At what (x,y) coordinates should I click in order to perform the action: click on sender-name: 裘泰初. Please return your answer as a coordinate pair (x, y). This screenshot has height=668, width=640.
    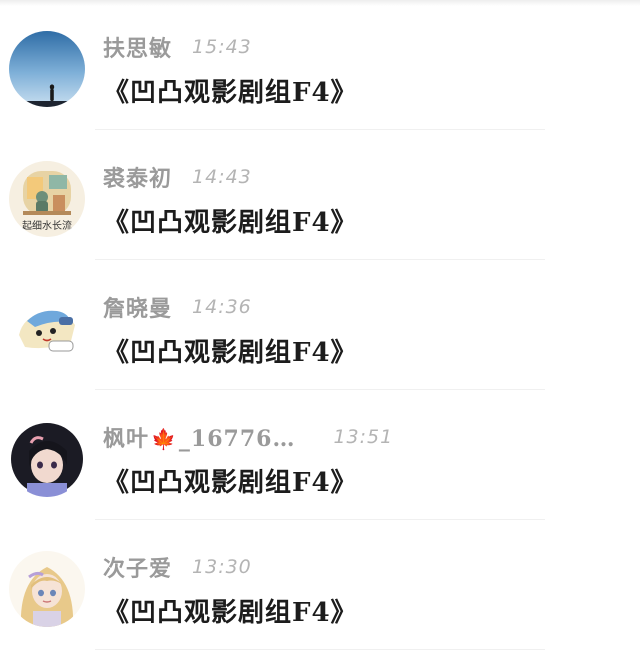
    Looking at the image, I should click on (137, 177).